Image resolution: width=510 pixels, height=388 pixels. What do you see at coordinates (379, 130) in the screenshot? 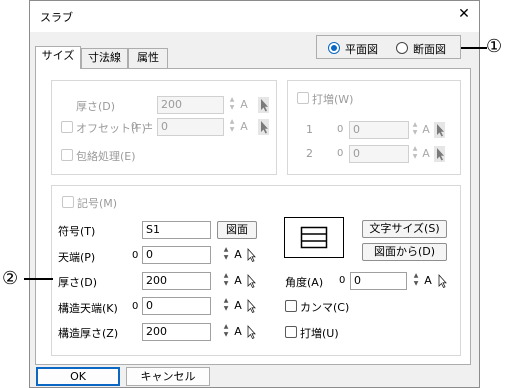
I see `dazo-row-1-input: 0` at bounding box center [379, 130].